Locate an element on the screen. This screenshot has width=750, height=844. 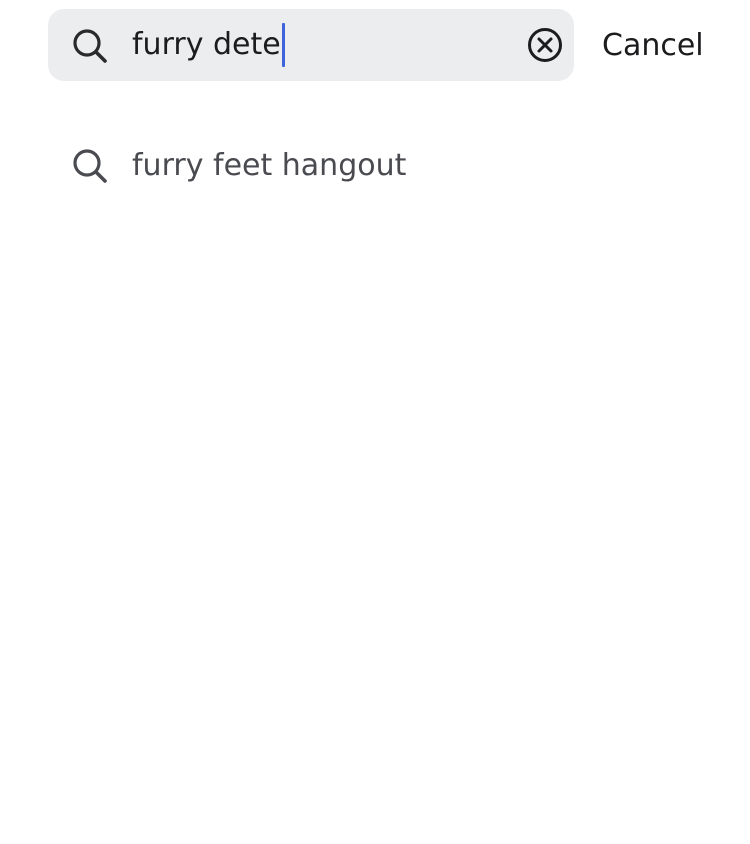
suggestion-label: furry feet hangout is located at coordinates (269, 165).